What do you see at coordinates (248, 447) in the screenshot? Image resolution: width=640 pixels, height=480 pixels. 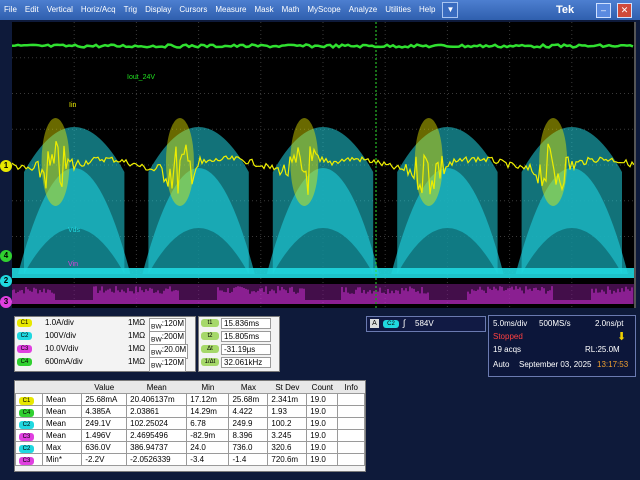 I see `cell-max: 736.0` at bounding box center [248, 447].